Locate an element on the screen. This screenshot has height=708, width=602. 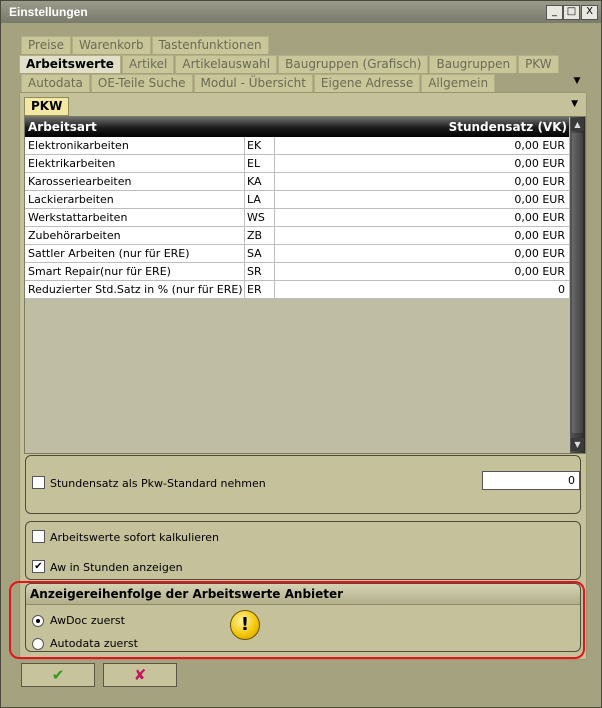
cell-code: SR is located at coordinates (254, 271).